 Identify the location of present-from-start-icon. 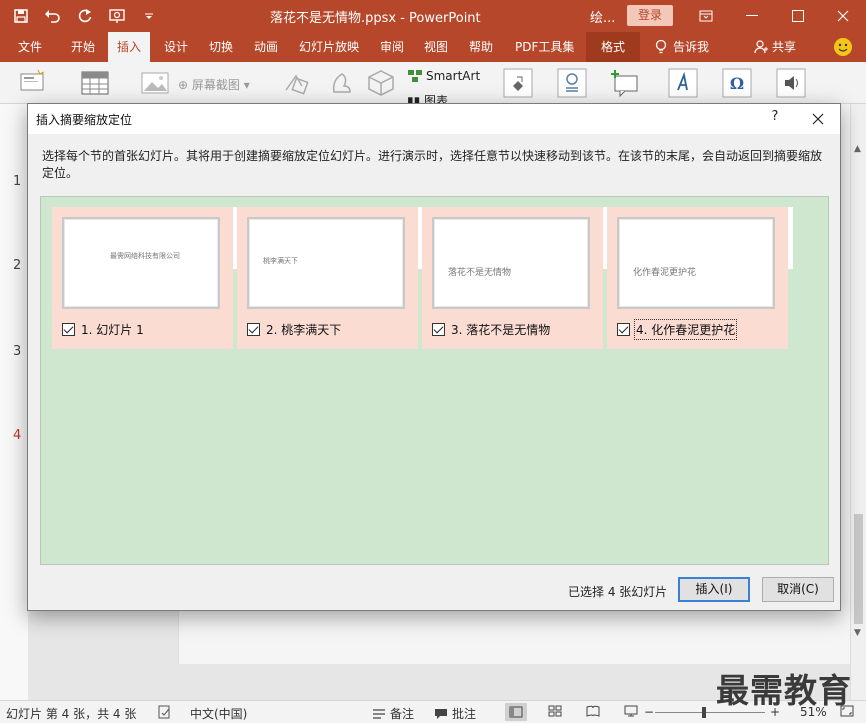
(117, 16).